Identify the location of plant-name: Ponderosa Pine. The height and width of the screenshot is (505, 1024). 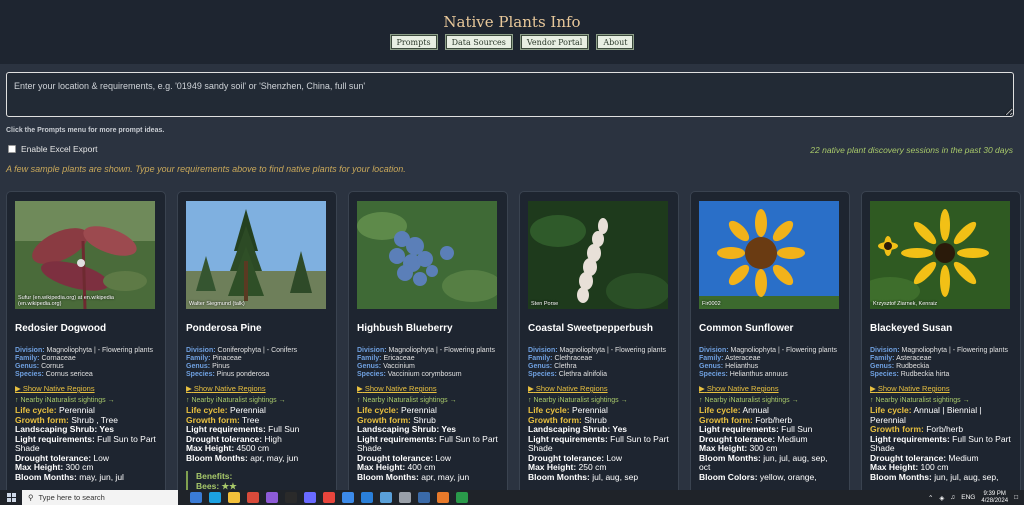
(224, 328).